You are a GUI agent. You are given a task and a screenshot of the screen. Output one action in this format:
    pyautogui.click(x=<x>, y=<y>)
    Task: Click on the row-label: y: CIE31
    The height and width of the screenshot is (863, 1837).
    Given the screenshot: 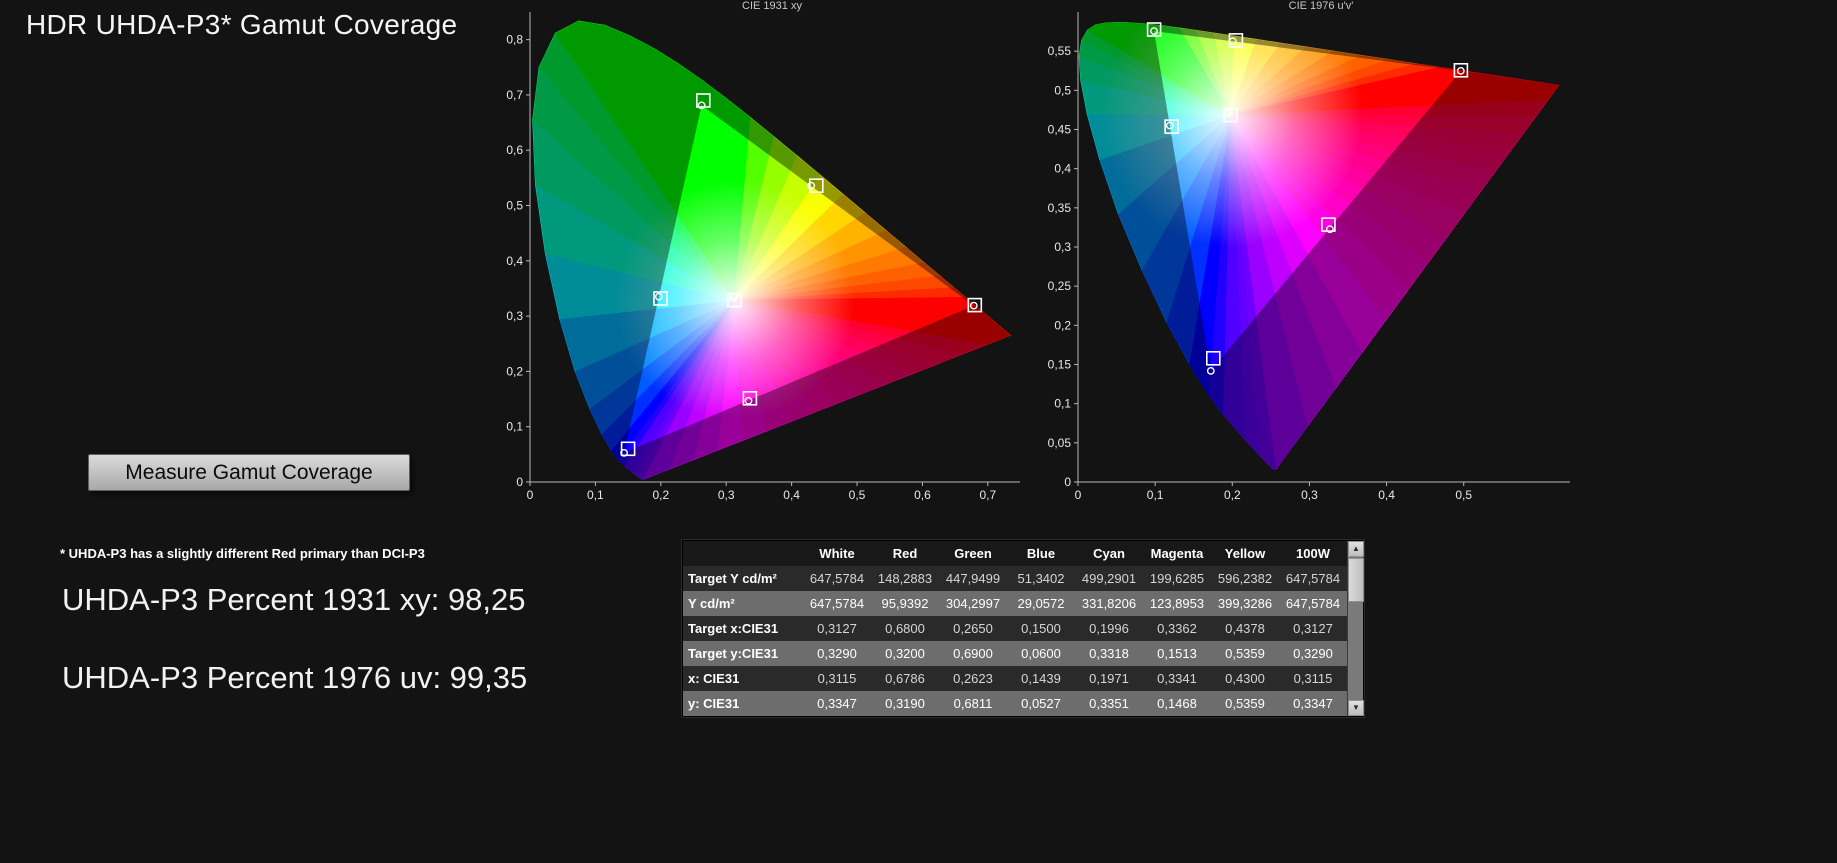 What is the action you would take?
    pyautogui.click(x=714, y=703)
    